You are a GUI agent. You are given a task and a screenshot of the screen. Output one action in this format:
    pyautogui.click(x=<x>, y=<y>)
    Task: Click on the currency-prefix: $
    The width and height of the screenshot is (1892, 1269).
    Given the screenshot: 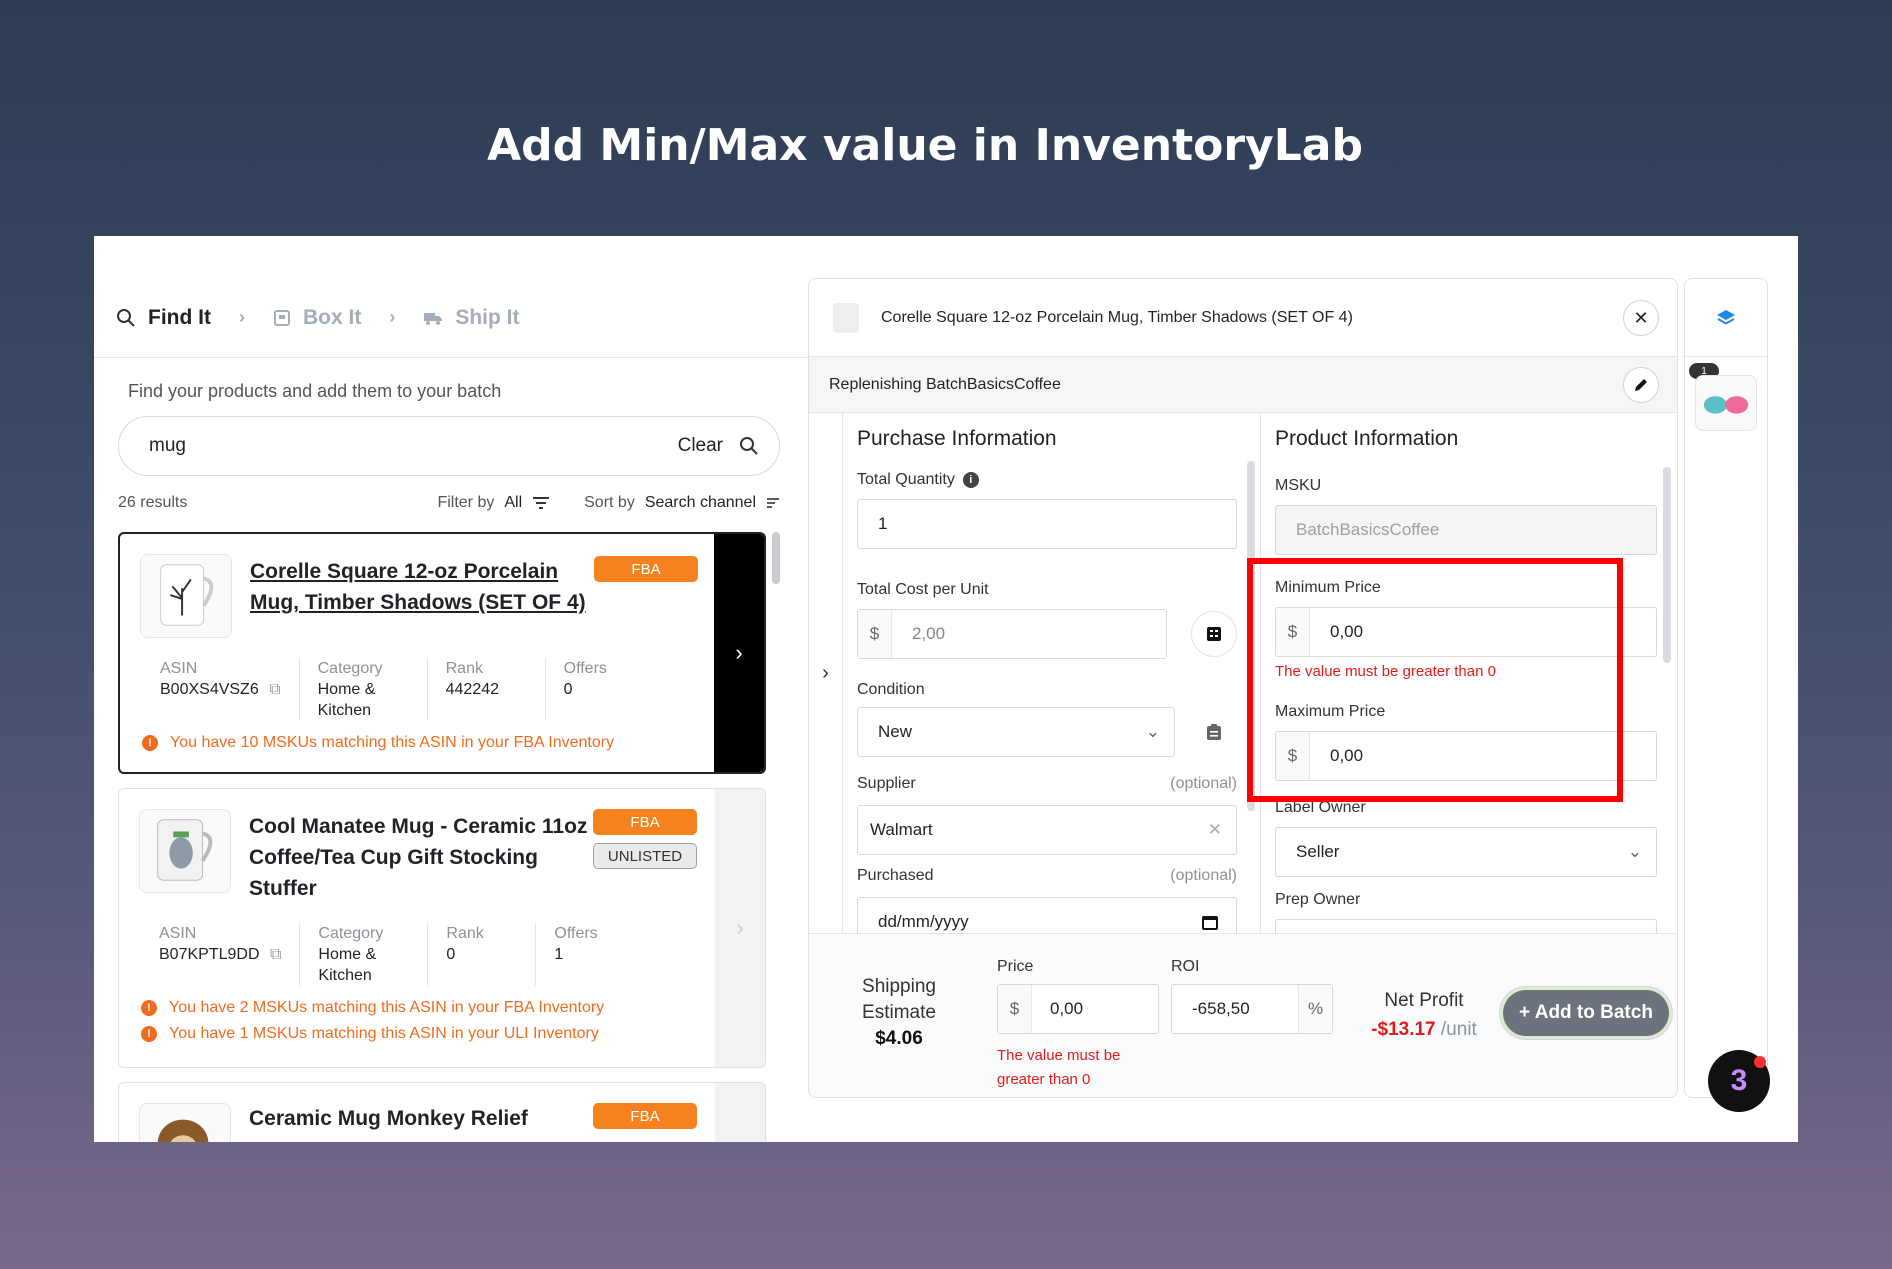 What is the action you would take?
    pyautogui.click(x=1293, y=756)
    